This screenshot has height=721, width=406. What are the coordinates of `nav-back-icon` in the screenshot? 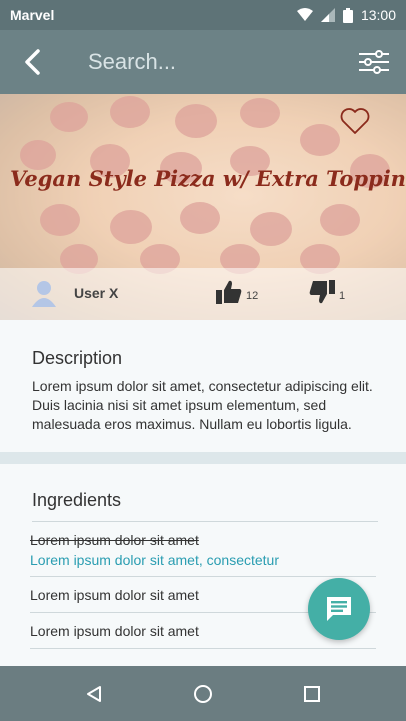 It's located at (94, 693).